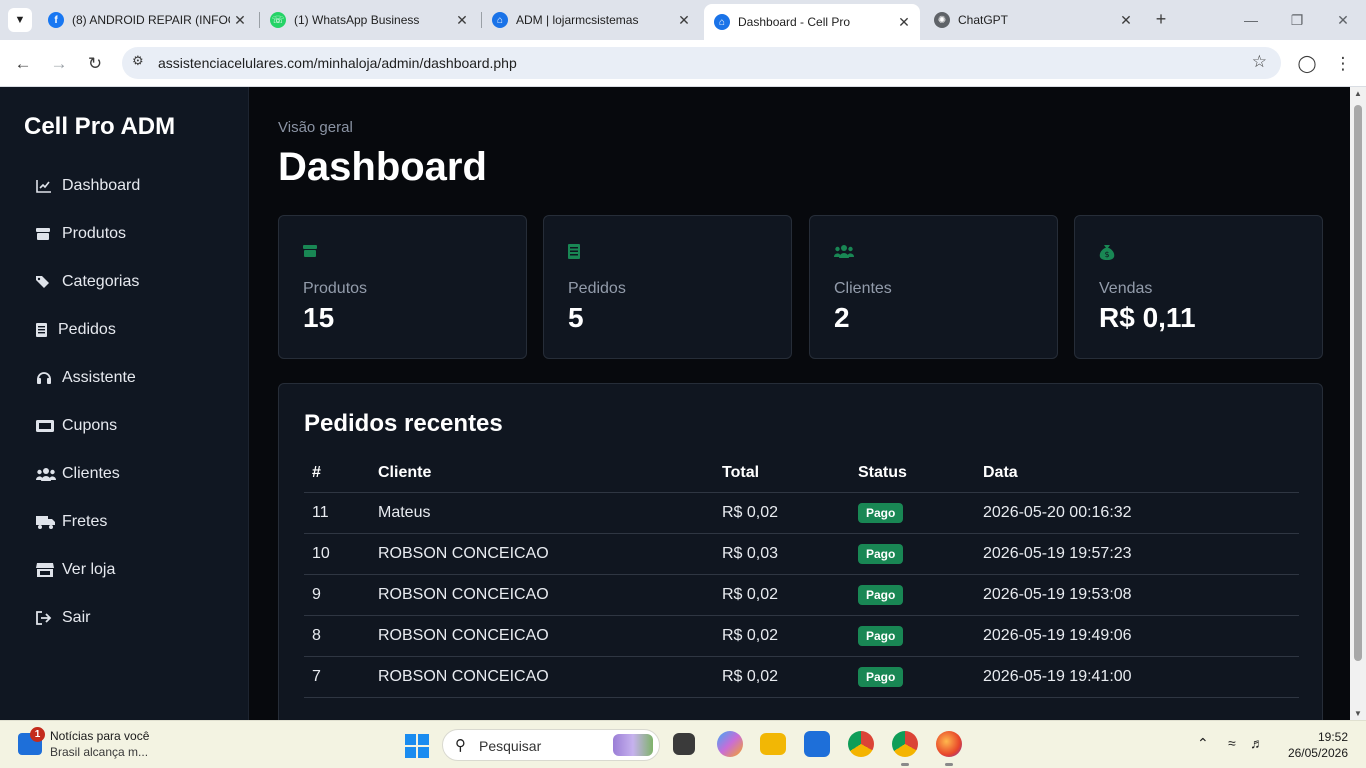 This screenshot has height=768, width=1366. What do you see at coordinates (933, 287) in the screenshot?
I see `stat-card-clientes: Clientes 2` at bounding box center [933, 287].